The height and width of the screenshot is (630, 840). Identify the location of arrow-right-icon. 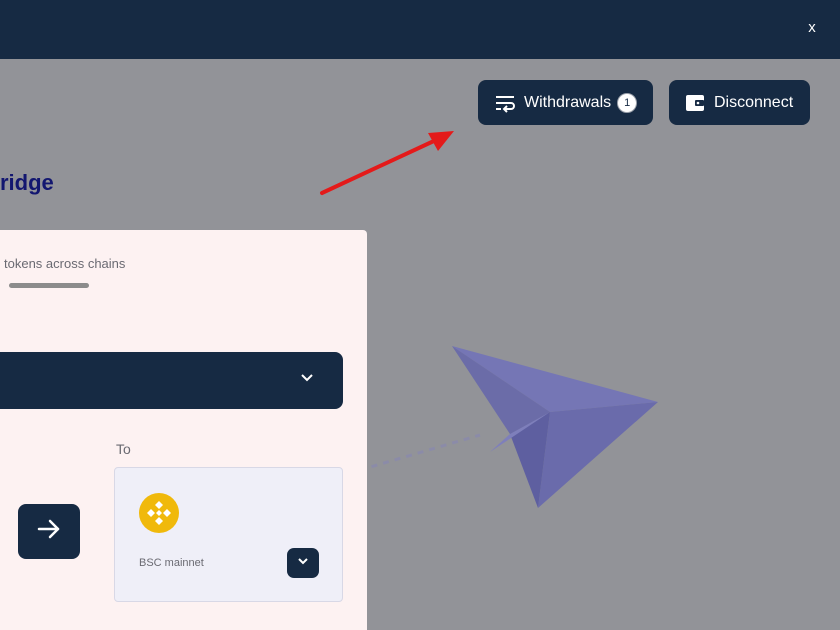
(49, 531).